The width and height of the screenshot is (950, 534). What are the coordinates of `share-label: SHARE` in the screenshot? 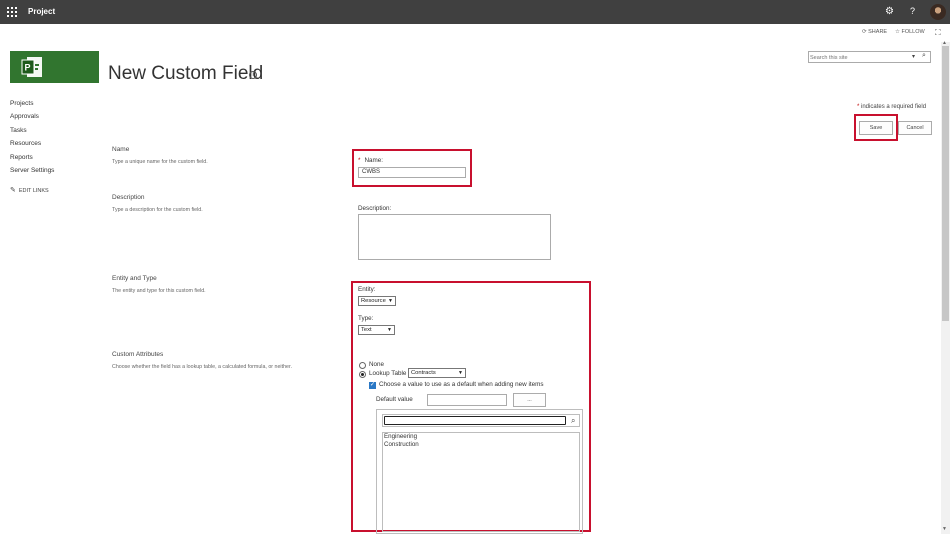 It's located at (878, 32).